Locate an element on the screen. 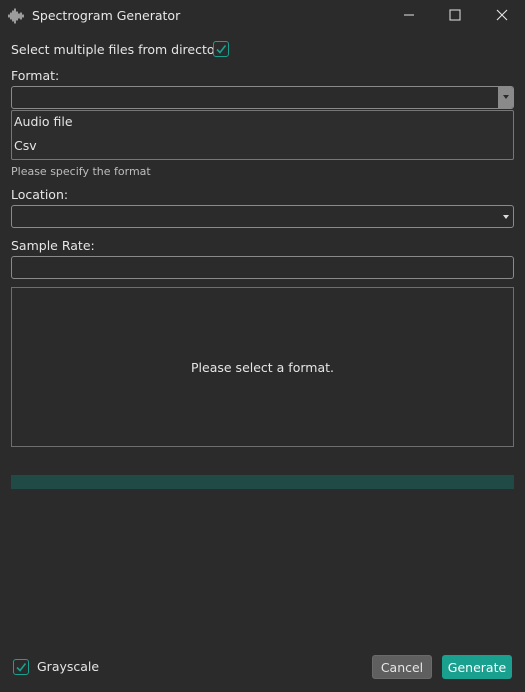 The height and width of the screenshot is (692, 525). maximize-button is located at coordinates (455, 16).